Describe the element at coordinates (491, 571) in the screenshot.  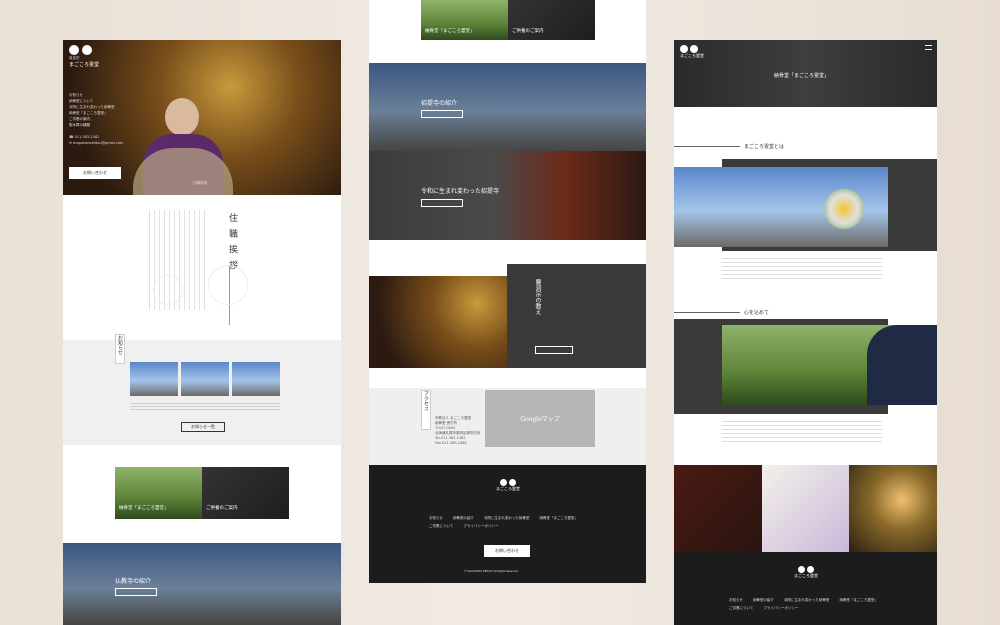
I see `copyright: © MAGOKORO REIDOU All Rights Reserved.` at that location.